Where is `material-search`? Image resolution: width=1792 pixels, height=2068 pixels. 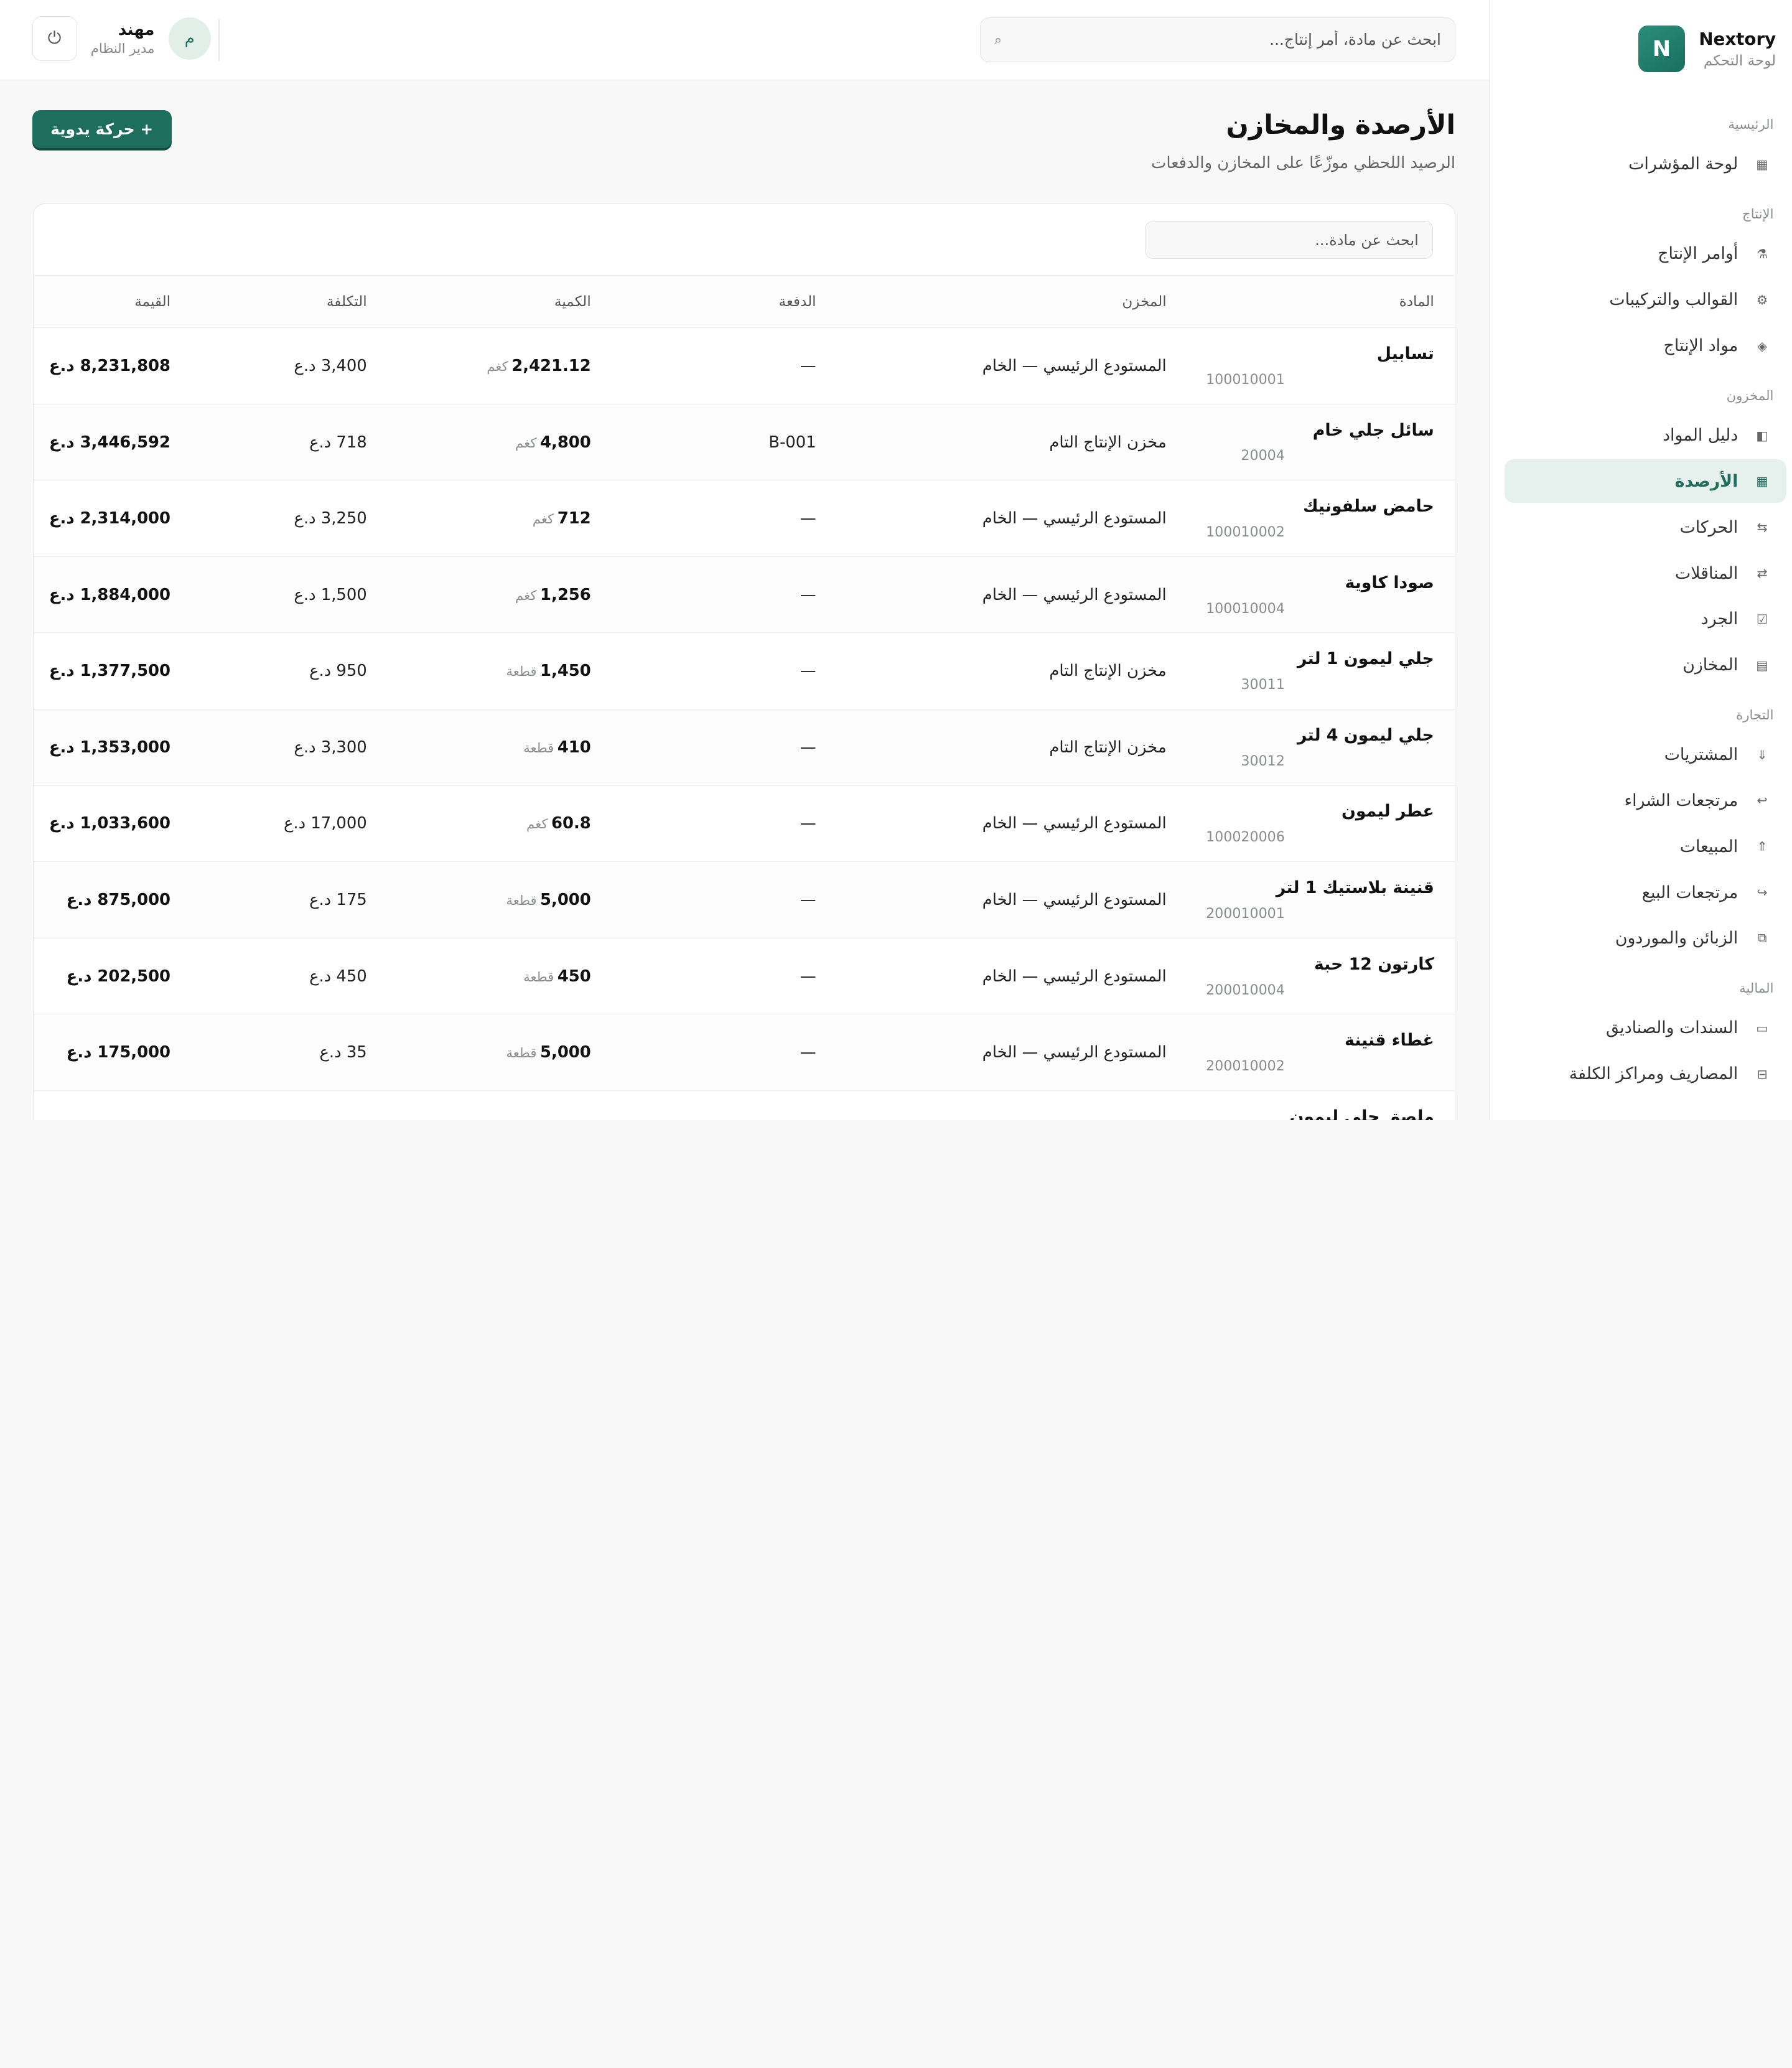 material-search is located at coordinates (1288, 240).